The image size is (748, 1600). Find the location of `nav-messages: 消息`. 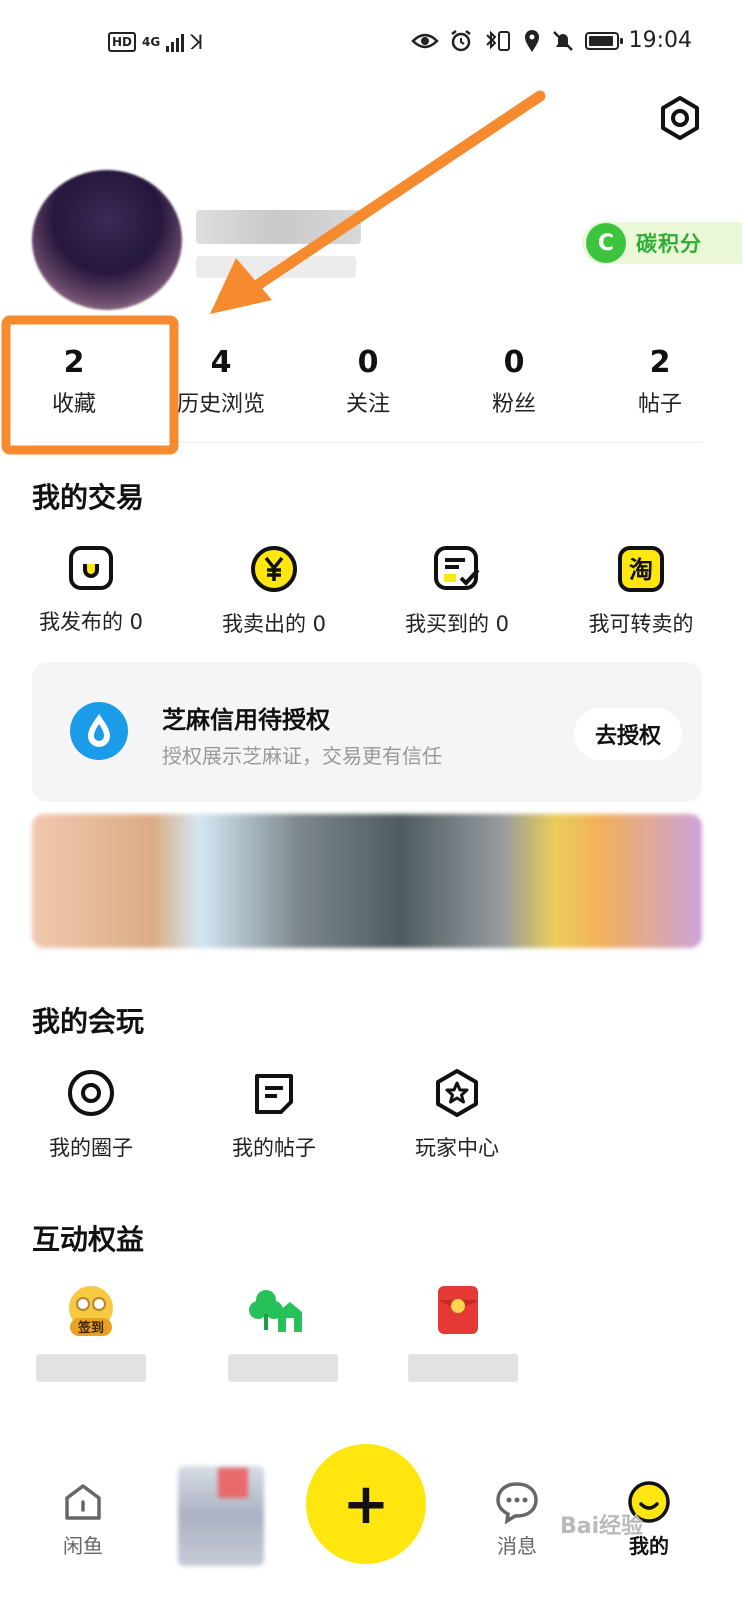

nav-messages: 消息 is located at coordinates (517, 1519).